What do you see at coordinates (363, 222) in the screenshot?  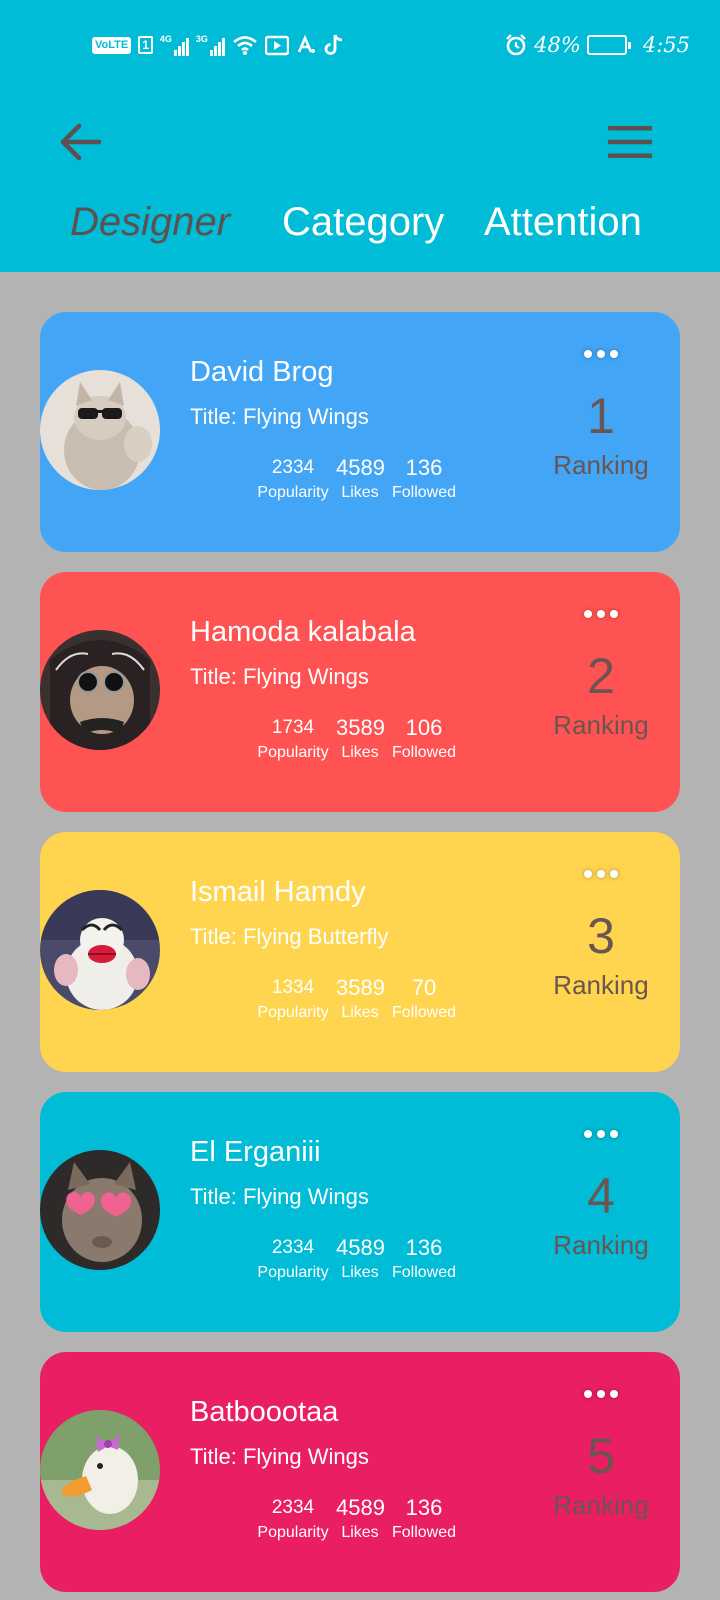 I see `tab-category: Category` at bounding box center [363, 222].